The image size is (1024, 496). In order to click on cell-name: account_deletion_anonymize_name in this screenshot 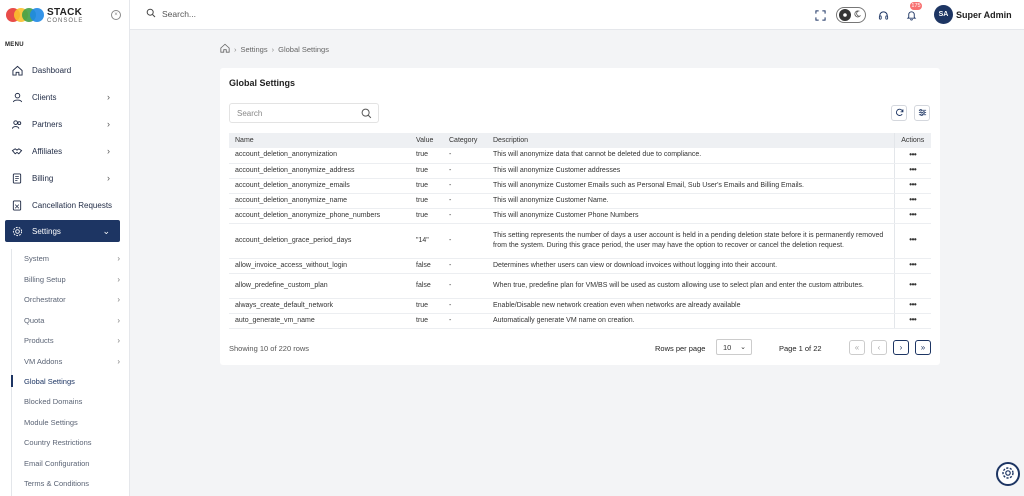, I will do `click(319, 201)`.